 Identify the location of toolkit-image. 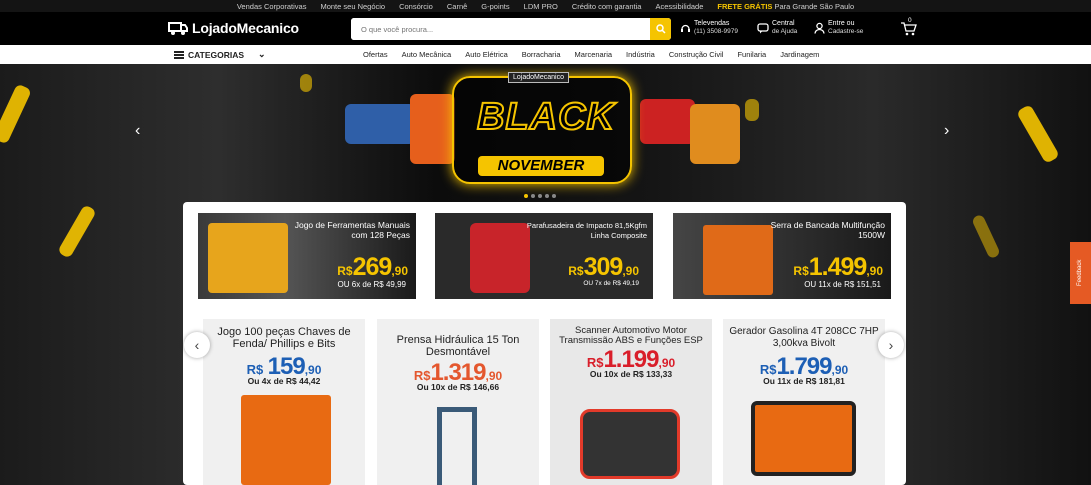
(248, 258).